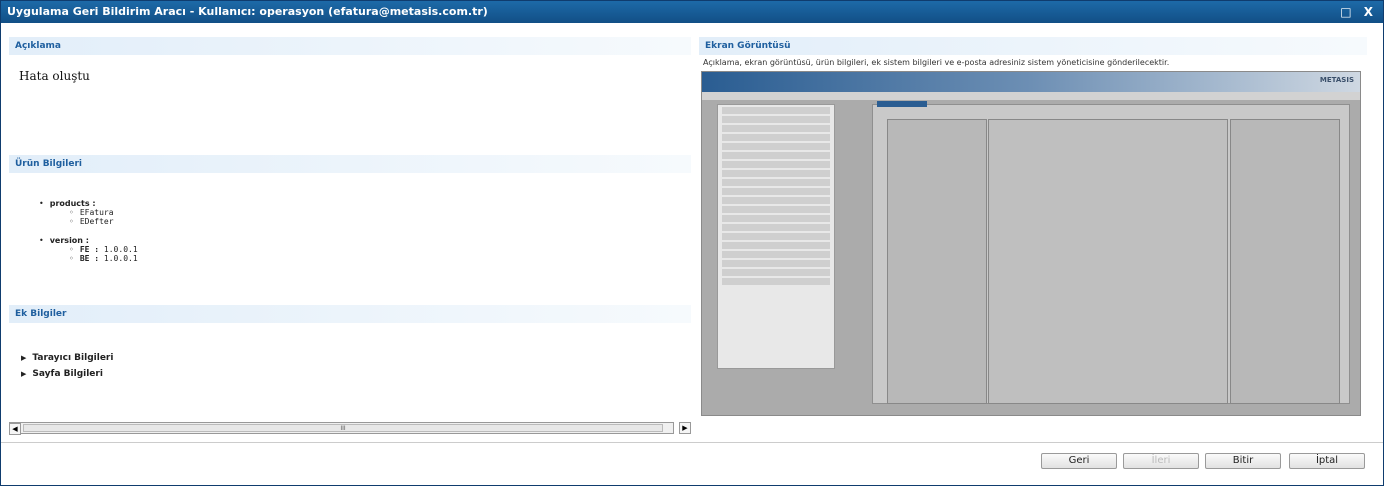 This screenshot has height=486, width=1384. I want to click on urun-bilgileri-header: Ürün Bilgileri, so click(350, 164).